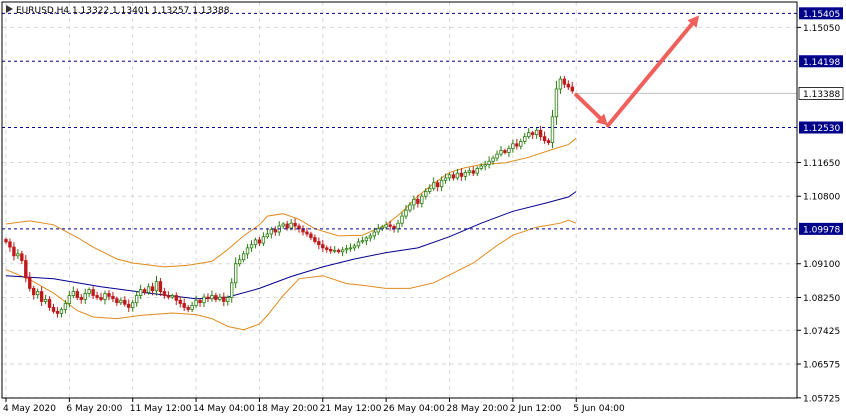  Describe the element at coordinates (351, 409) in the screenshot. I see `time-tick-label: 21 May 12:00` at that location.